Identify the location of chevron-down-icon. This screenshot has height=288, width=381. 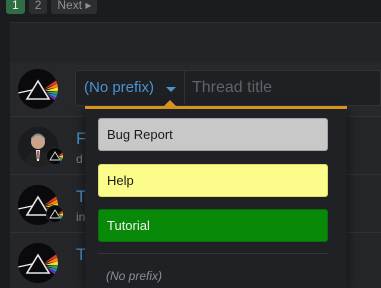
(171, 89).